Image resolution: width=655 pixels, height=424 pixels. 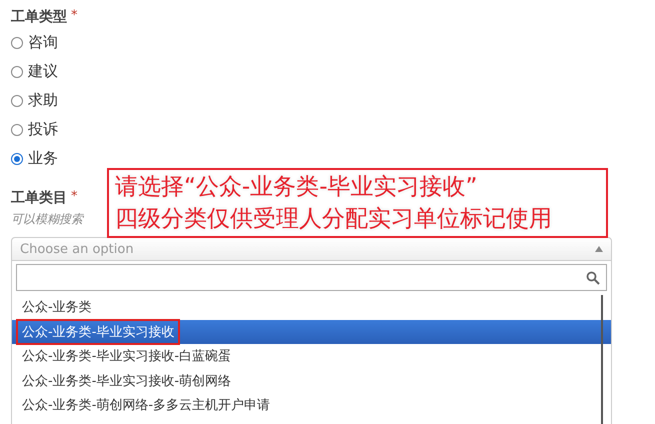 I want to click on annotation-text: 四级分类仅供受理人分配实习单位标记使用, so click(x=333, y=219).